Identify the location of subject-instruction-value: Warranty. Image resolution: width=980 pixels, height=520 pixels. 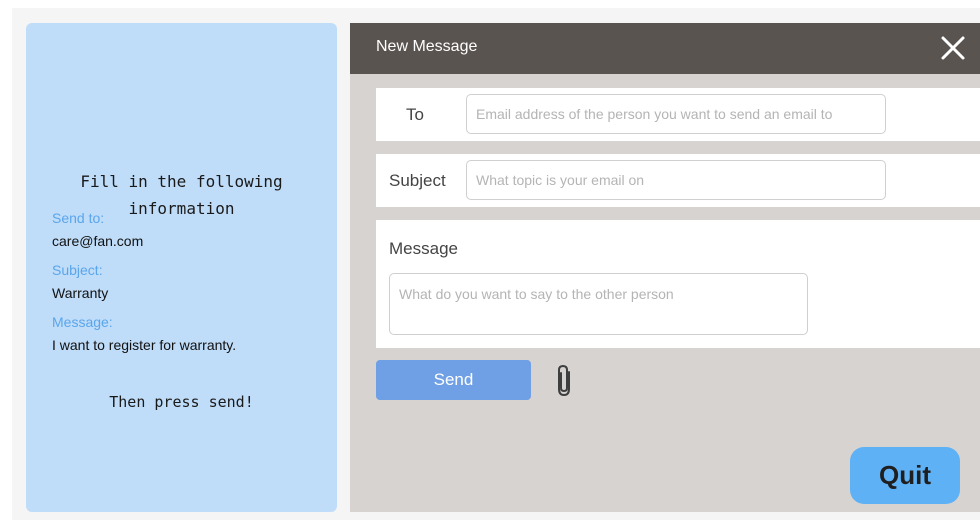
(80, 293).